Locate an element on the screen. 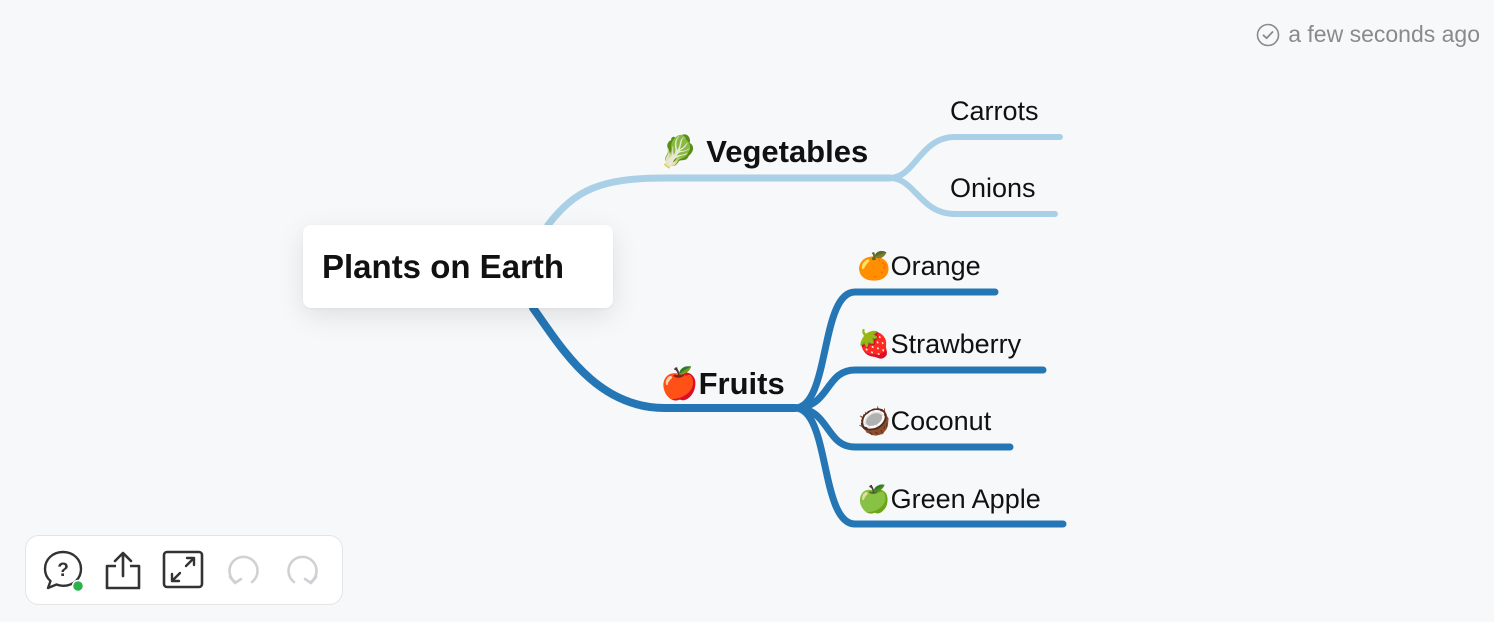 The height and width of the screenshot is (622, 1494). red-apple-emoji-icon: 🍎 is located at coordinates (679, 383).